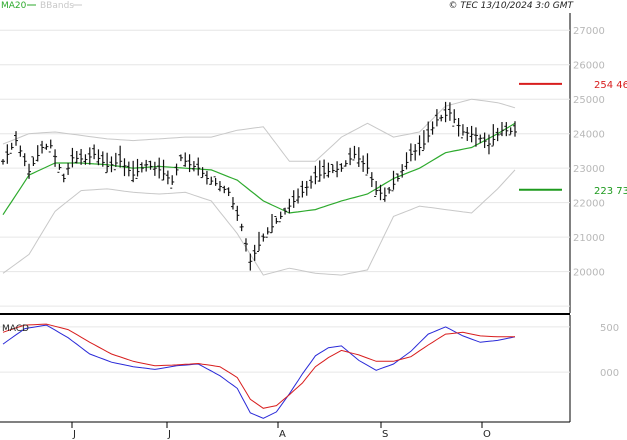 This screenshot has width=627, height=440. Describe the element at coordinates (589, 135) in the screenshot. I see `price-tick-label: 24000` at that location.